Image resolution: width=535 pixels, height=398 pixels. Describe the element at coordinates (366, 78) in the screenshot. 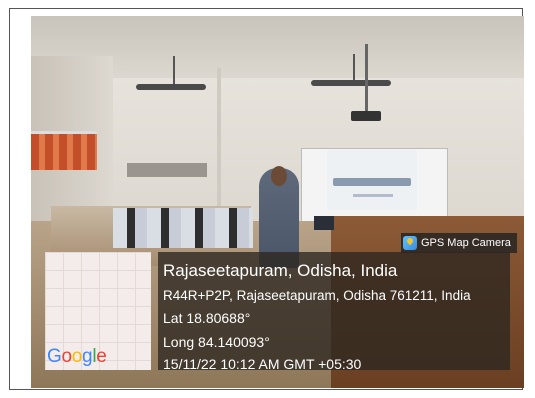

I see `projector-rod` at that location.